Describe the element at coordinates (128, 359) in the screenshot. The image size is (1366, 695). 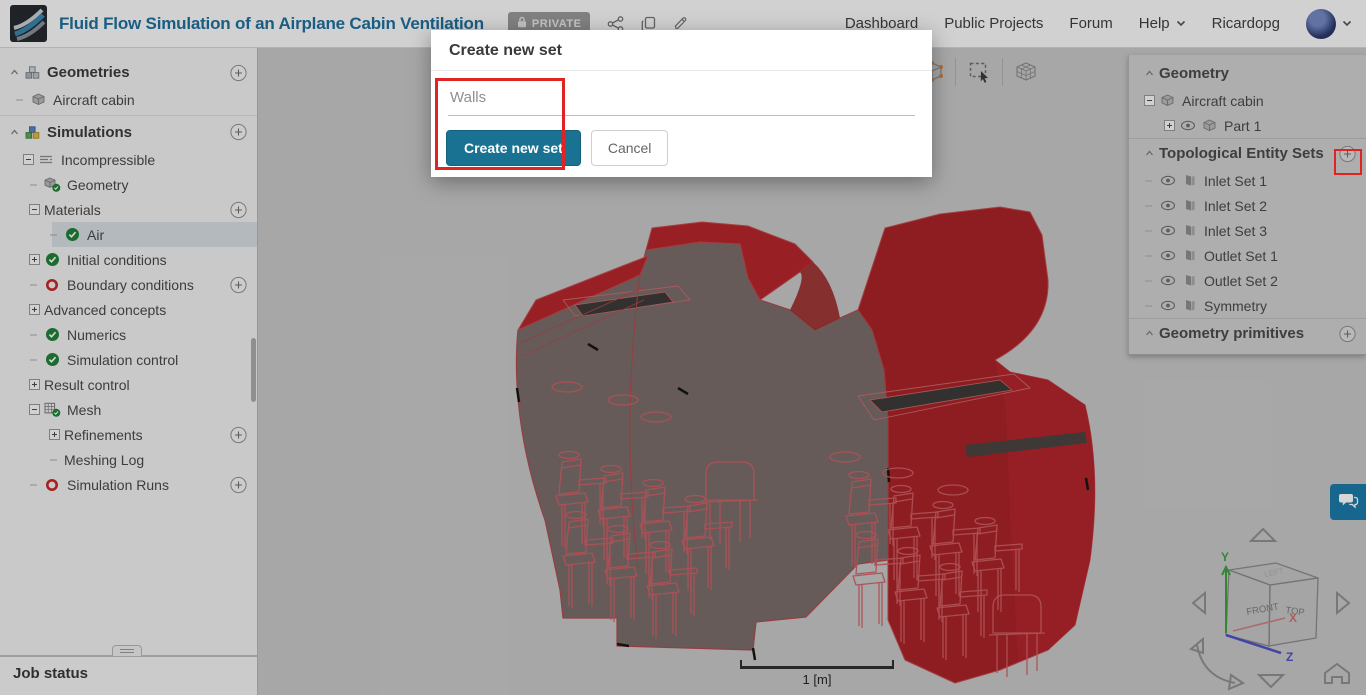
I see `tree-item-simulation-control: Simulation control` at that location.